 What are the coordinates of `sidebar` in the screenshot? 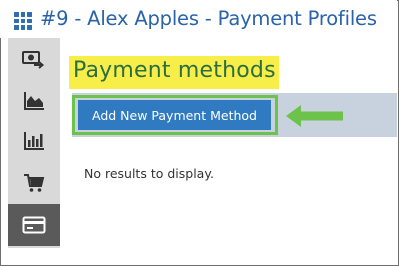 It's located at (34, 143).